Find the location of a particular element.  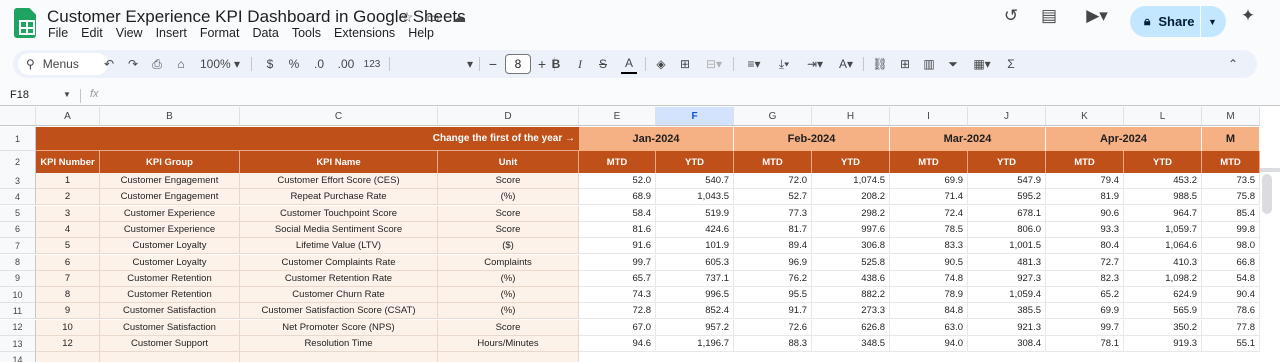

insert-link-icon: ⛓ is located at coordinates (880, 64).